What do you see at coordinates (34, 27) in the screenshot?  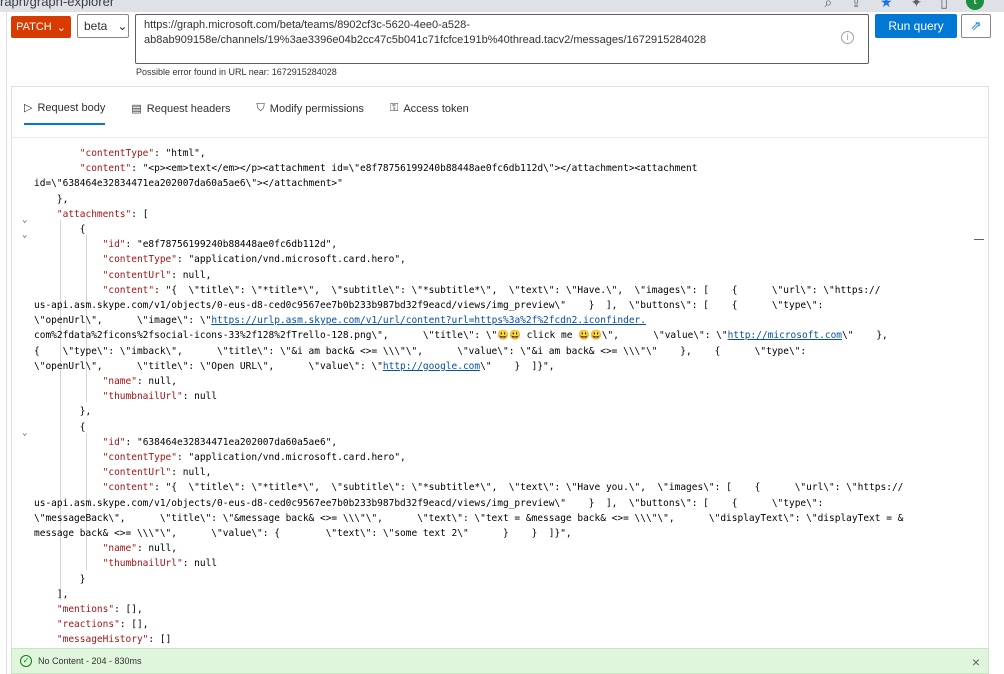 I see `http-method-label: PATCH` at bounding box center [34, 27].